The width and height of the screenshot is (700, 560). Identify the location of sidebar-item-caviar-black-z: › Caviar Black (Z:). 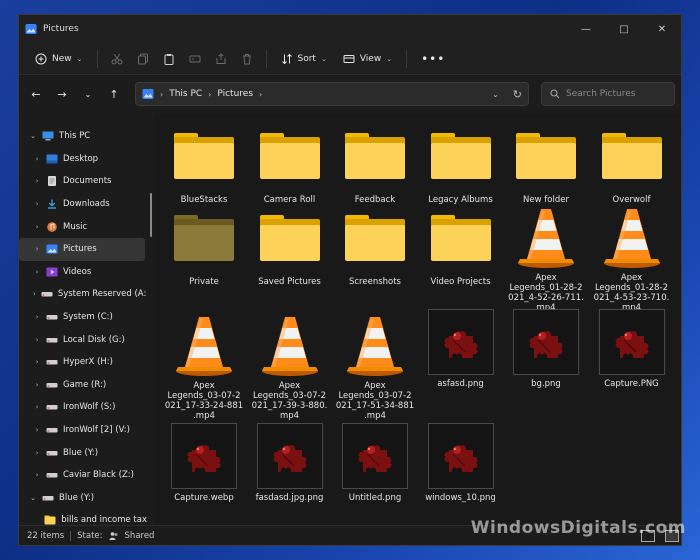
(83, 475).